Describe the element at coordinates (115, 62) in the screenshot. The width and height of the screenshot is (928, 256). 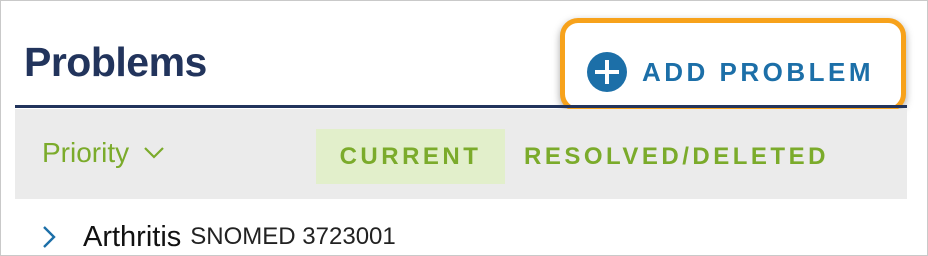
I see `page-title: Problems` at that location.